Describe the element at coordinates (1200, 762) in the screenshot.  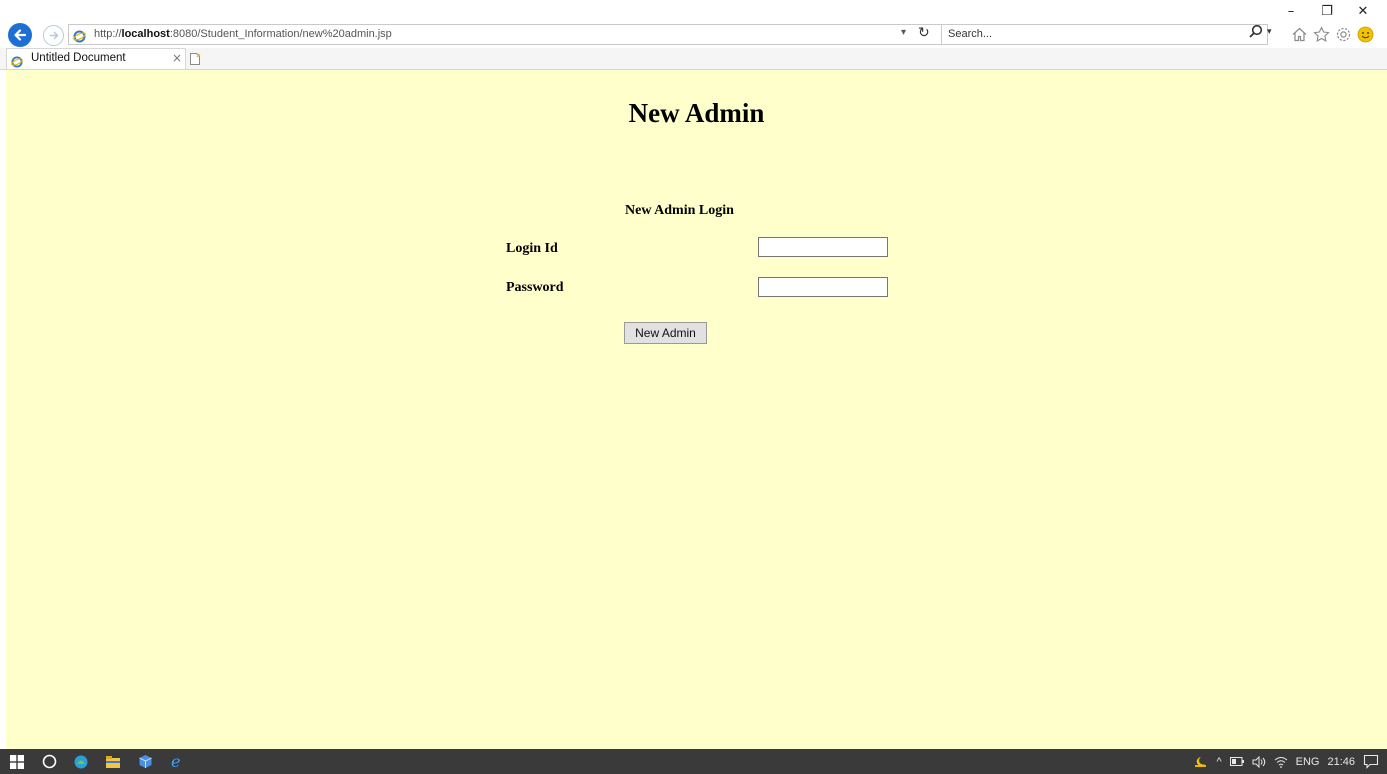
I see `weather-night-icon` at that location.